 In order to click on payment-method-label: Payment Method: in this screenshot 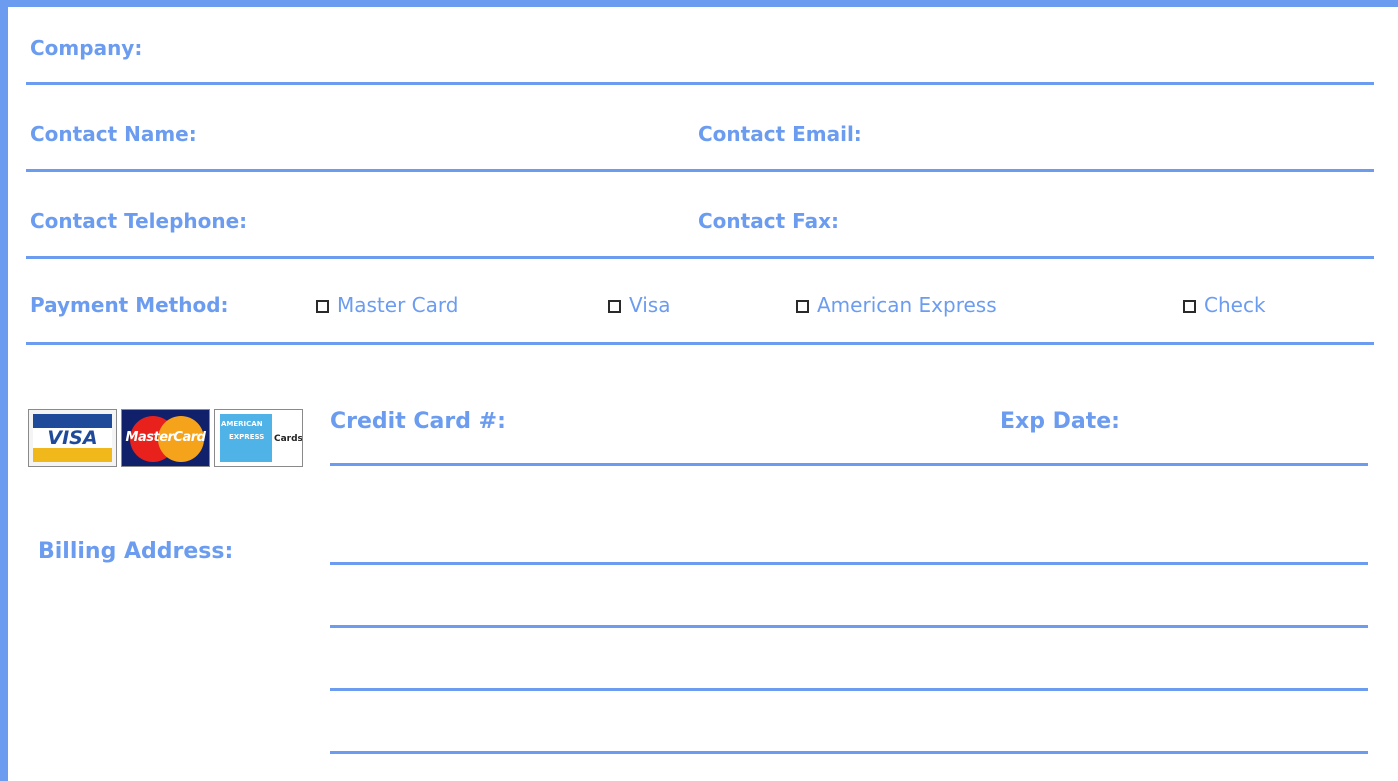, I will do `click(129, 305)`.